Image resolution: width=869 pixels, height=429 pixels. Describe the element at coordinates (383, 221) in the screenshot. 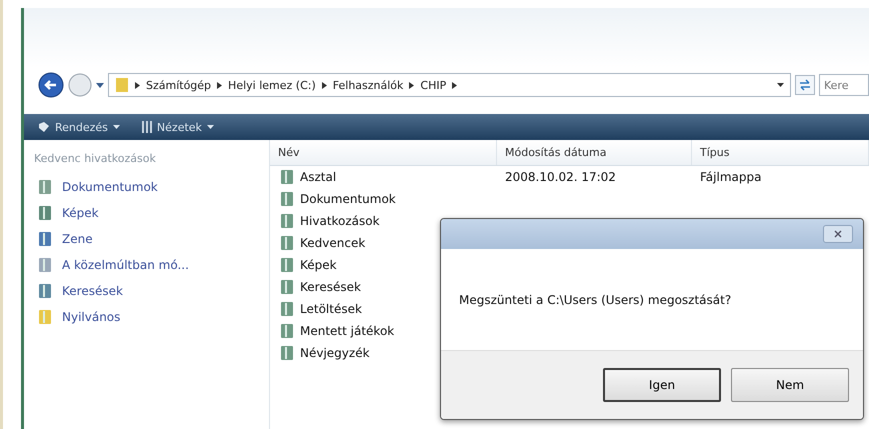

I see `file-name: Hivatkozások` at that location.